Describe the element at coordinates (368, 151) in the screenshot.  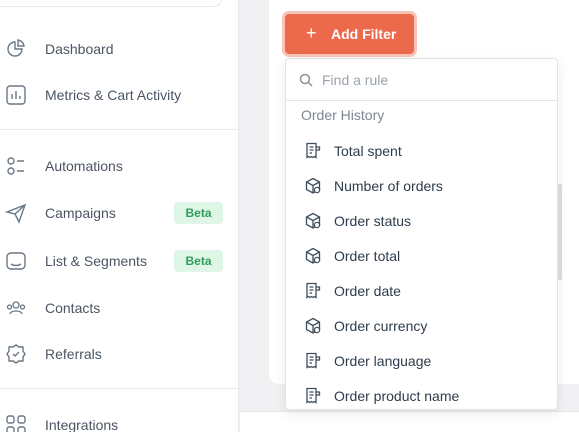
I see `rule-label: Total spent` at that location.